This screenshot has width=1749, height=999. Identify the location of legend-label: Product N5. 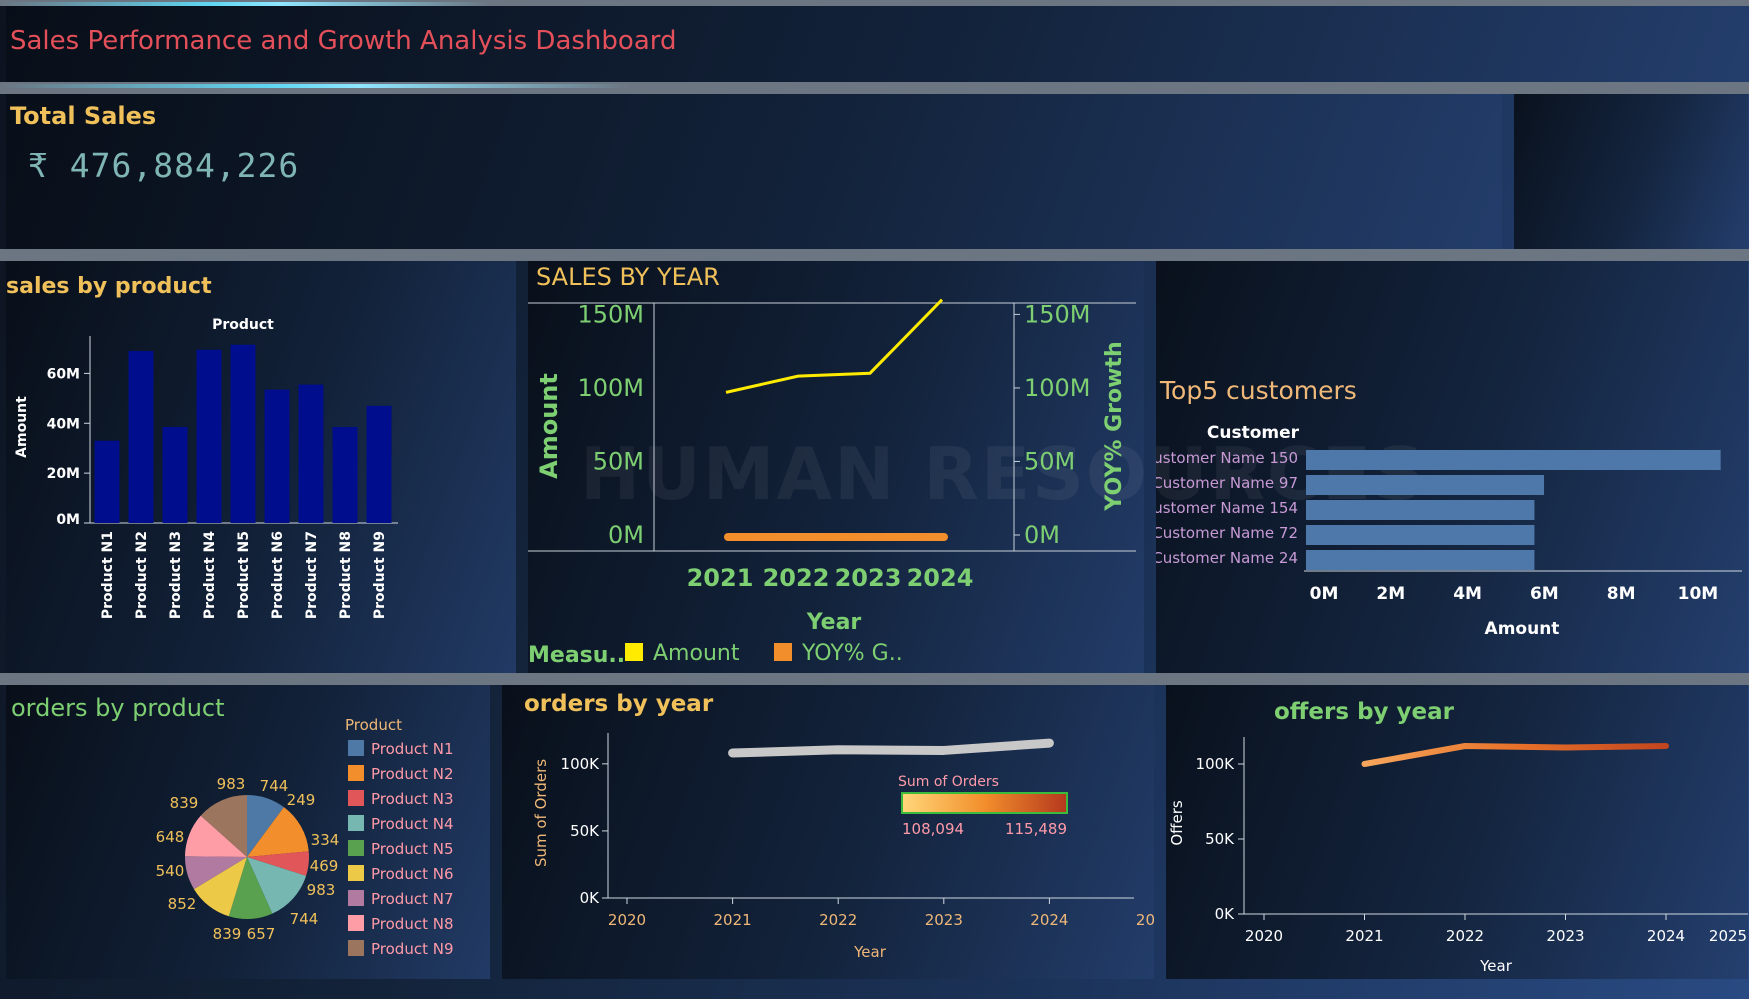
(412, 849).